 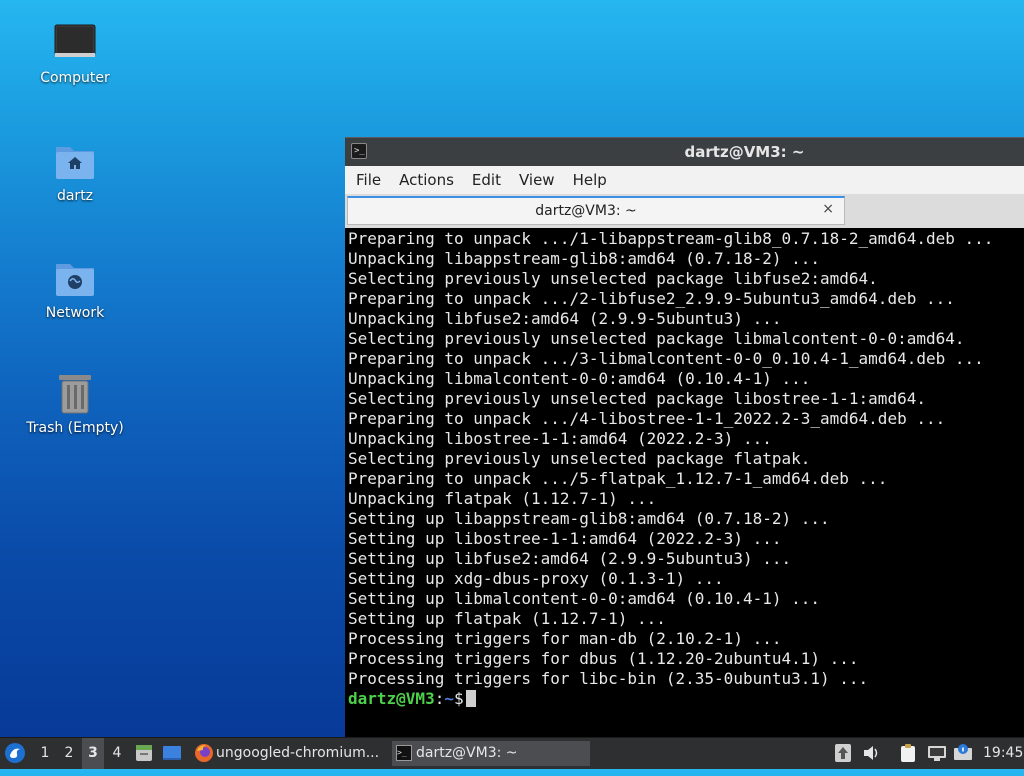 What do you see at coordinates (45, 753) in the screenshot?
I see `workspace-1: 1` at bounding box center [45, 753].